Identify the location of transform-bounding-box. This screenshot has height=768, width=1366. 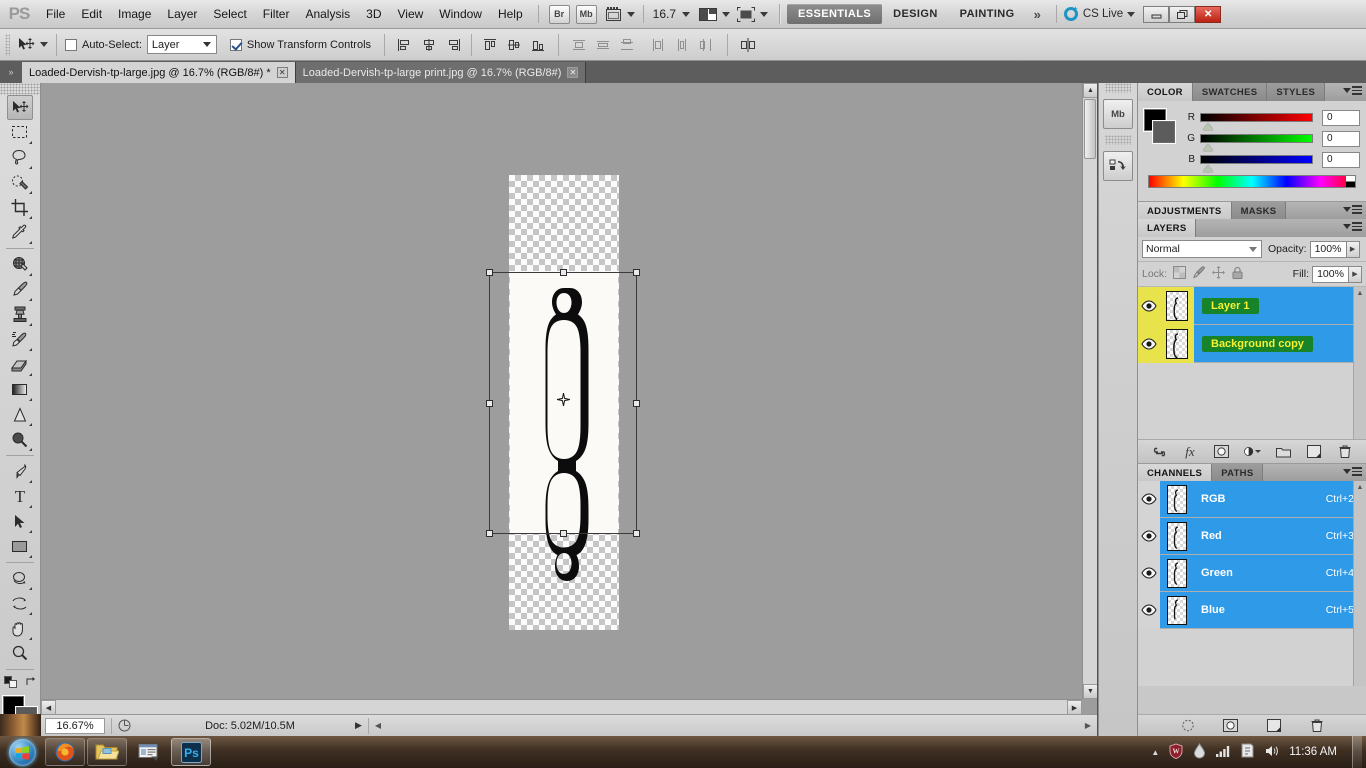
(563, 403).